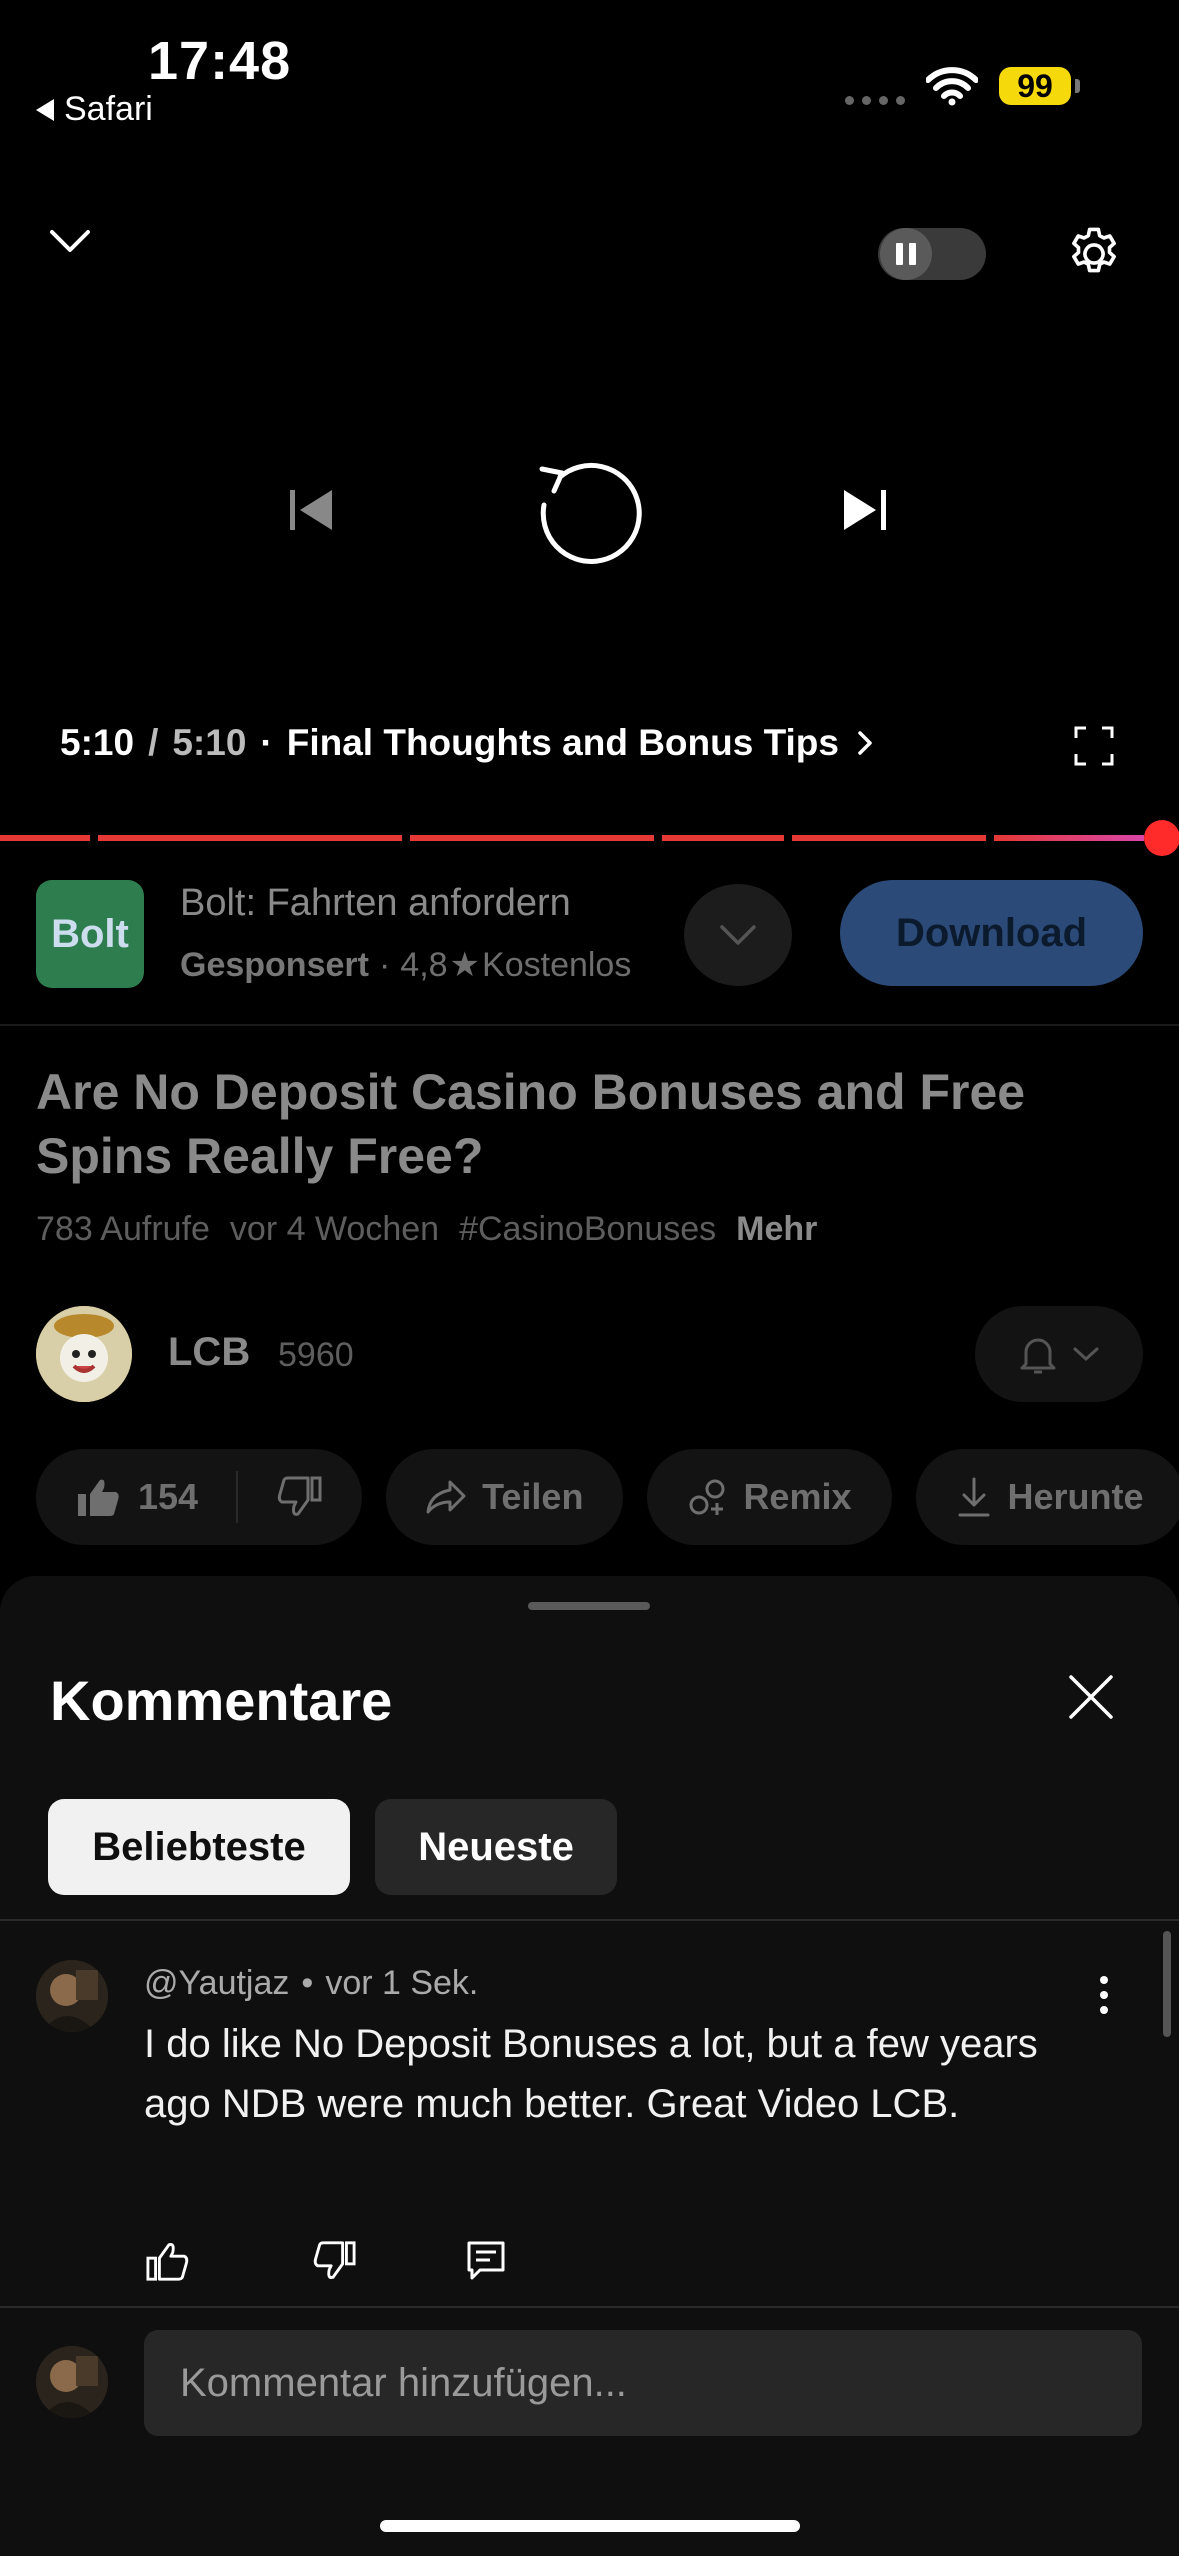 The height and width of the screenshot is (2556, 1179). I want to click on tab-newest-comments: Neueste, so click(496, 1847).